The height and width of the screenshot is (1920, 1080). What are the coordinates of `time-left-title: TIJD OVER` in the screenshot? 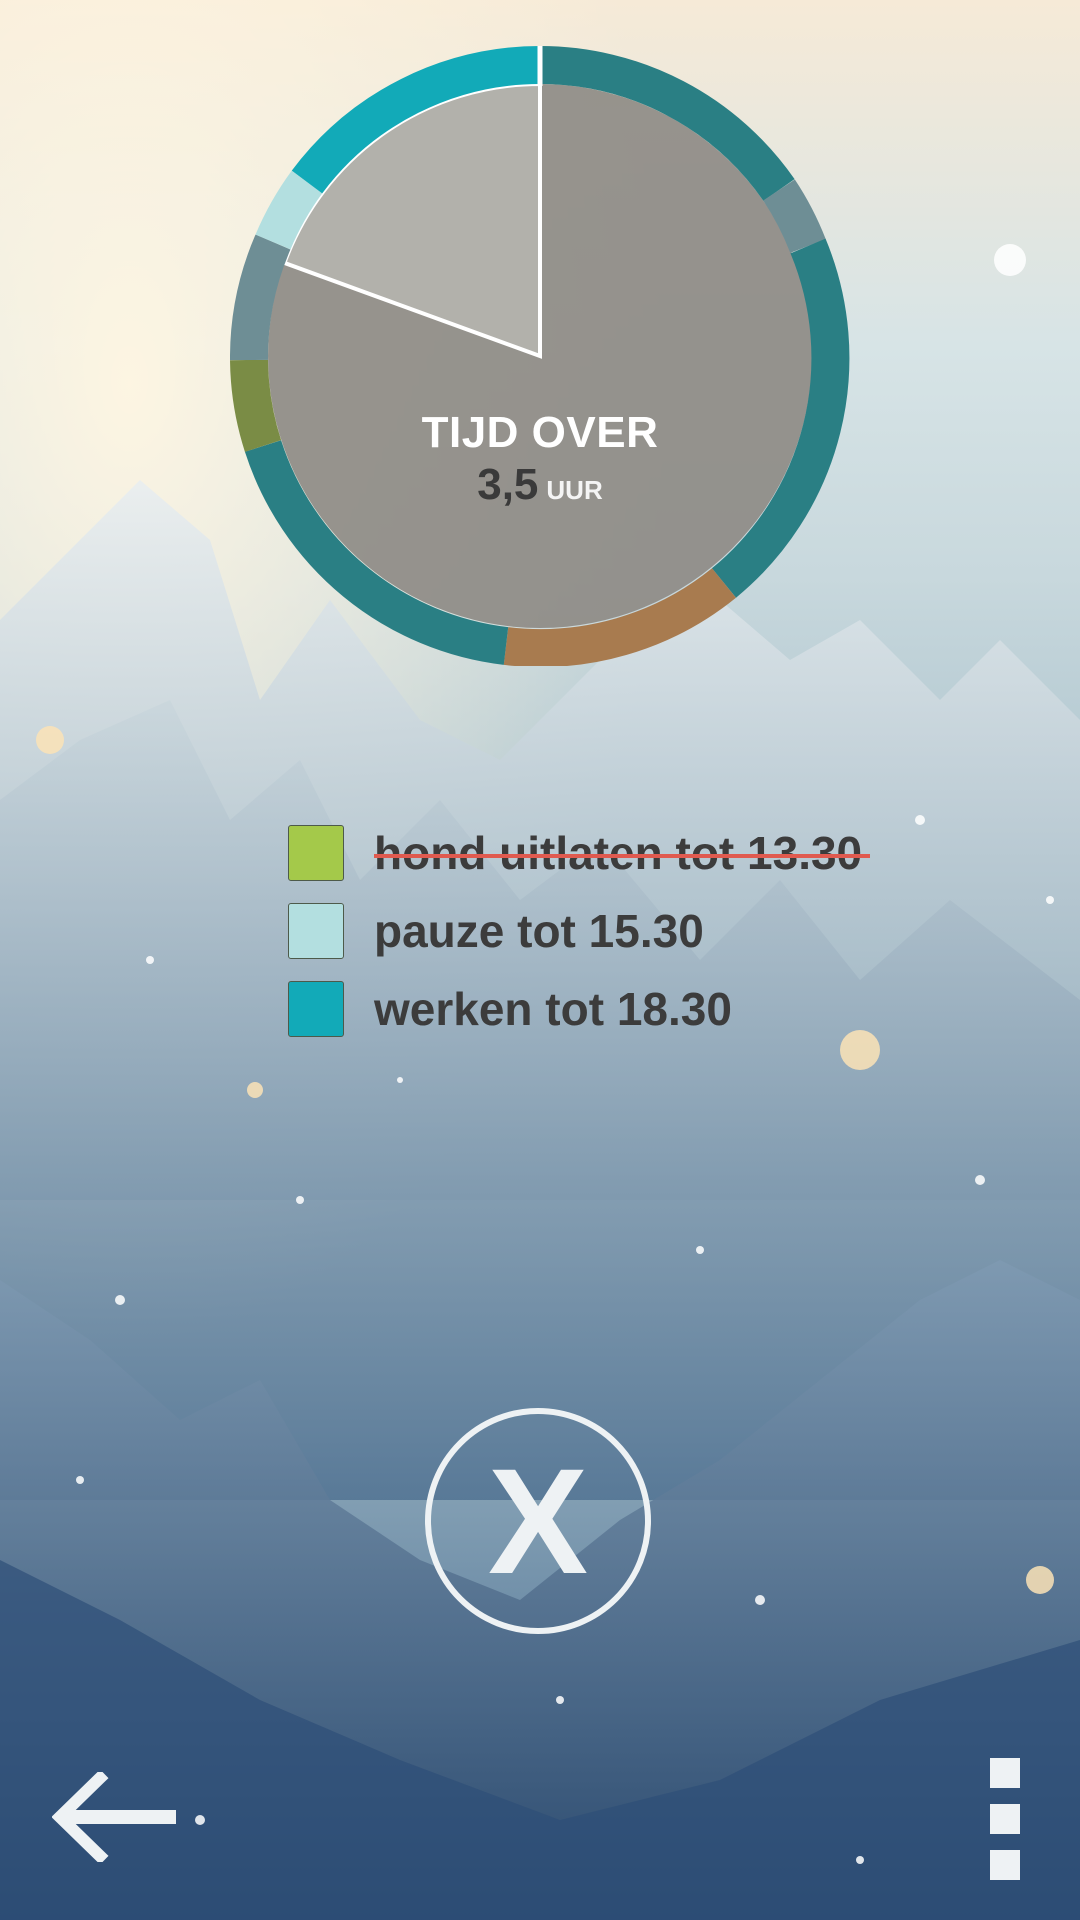 It's located at (540, 432).